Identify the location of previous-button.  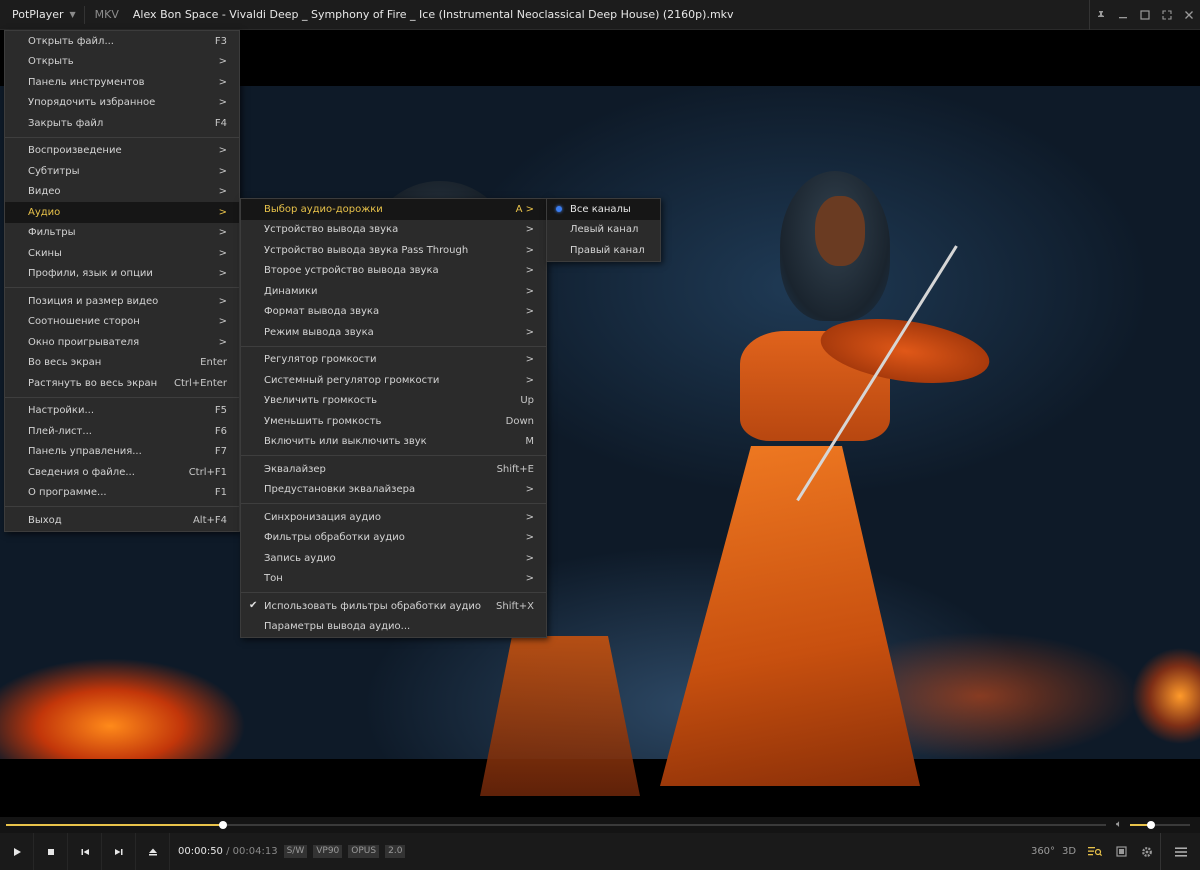
(85, 851).